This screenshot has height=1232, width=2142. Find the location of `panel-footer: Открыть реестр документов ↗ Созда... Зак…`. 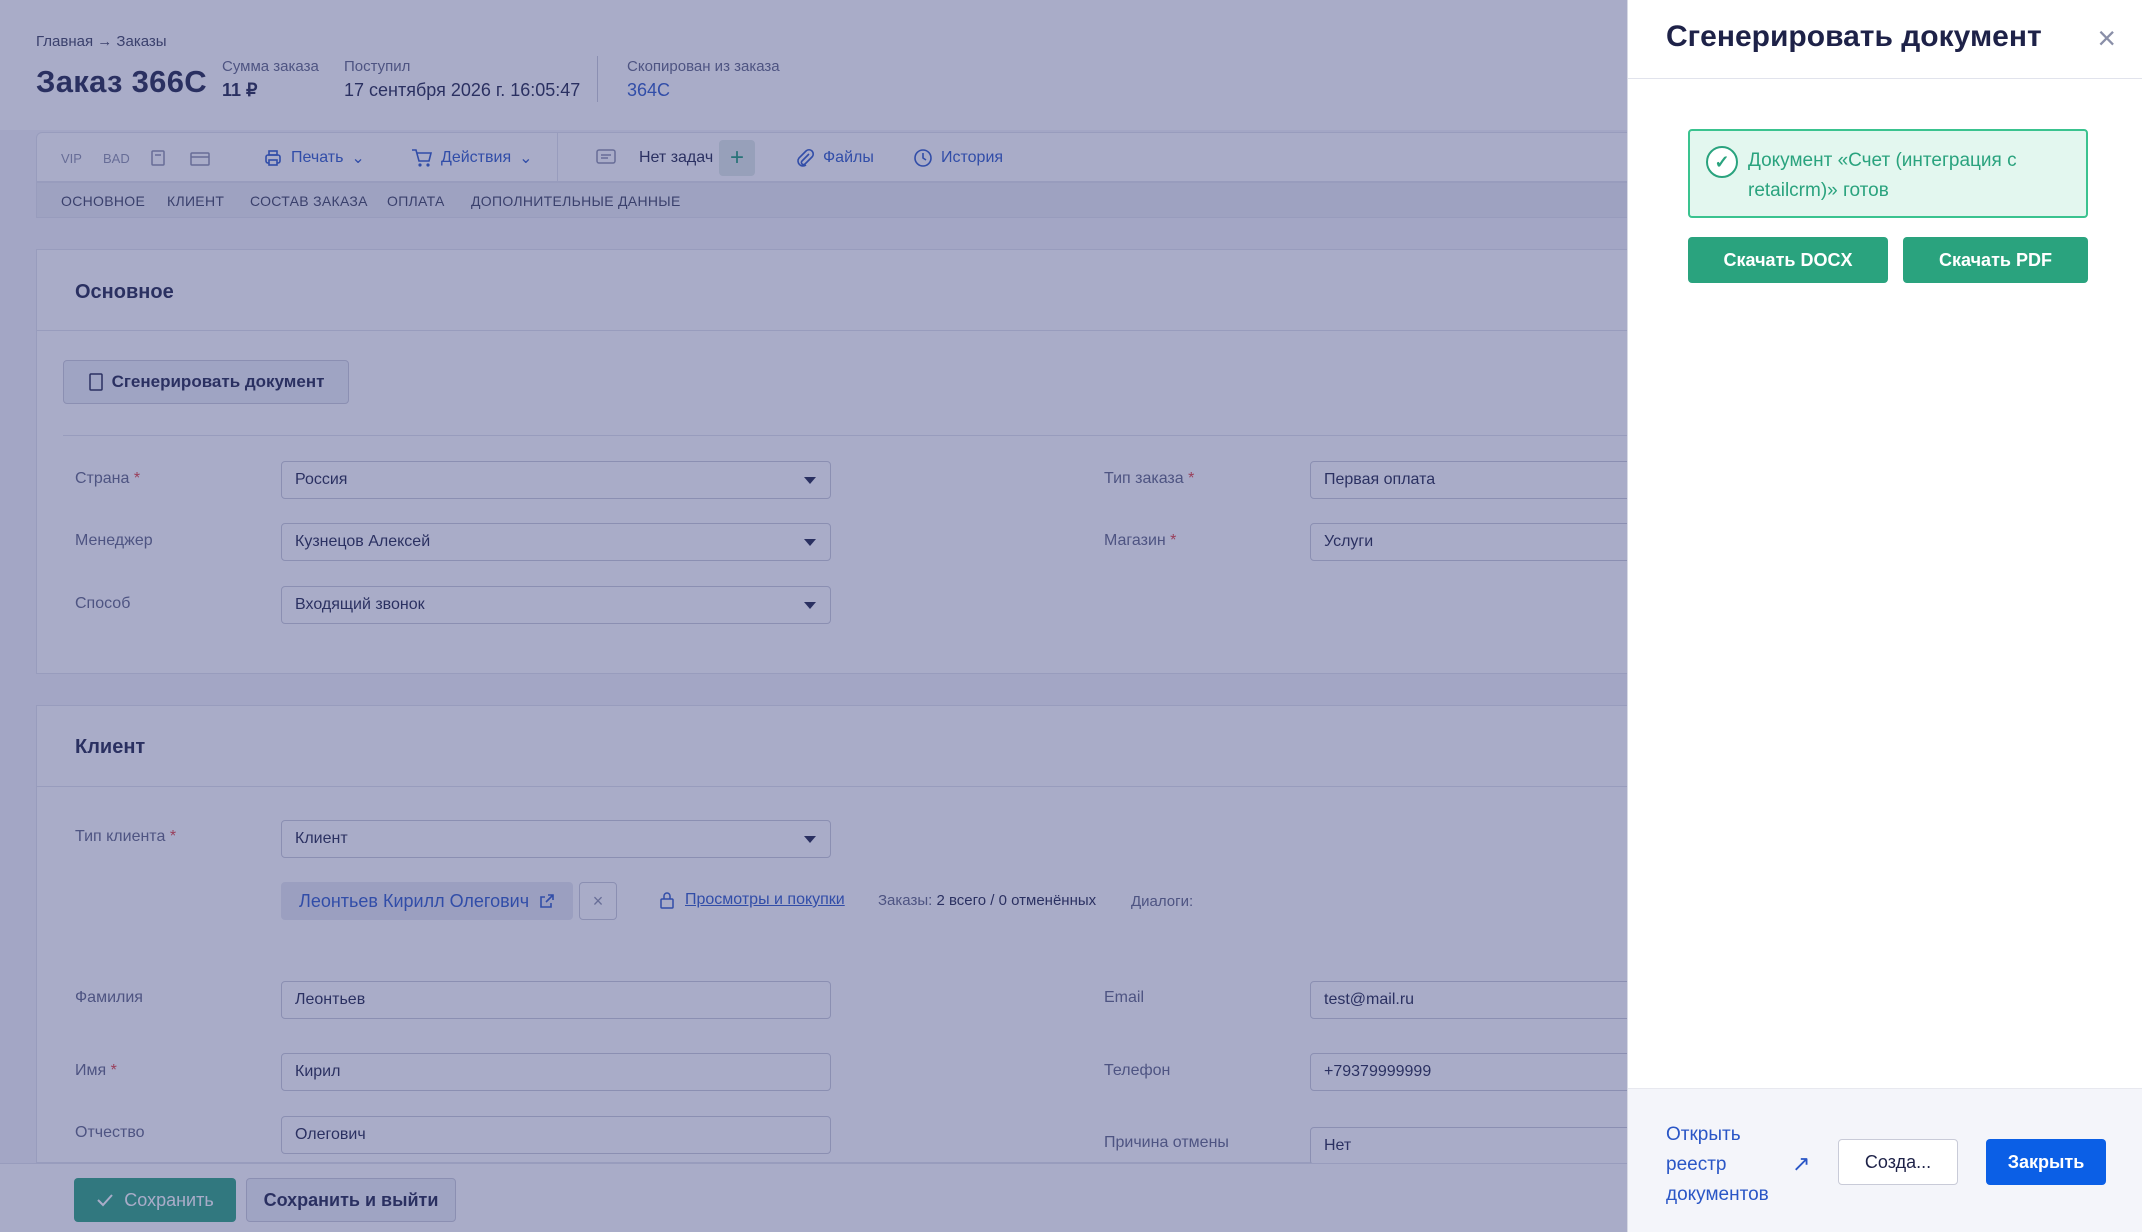

panel-footer: Открыть реестр документов ↗ Созда... Зак… is located at coordinates (1885, 1160).